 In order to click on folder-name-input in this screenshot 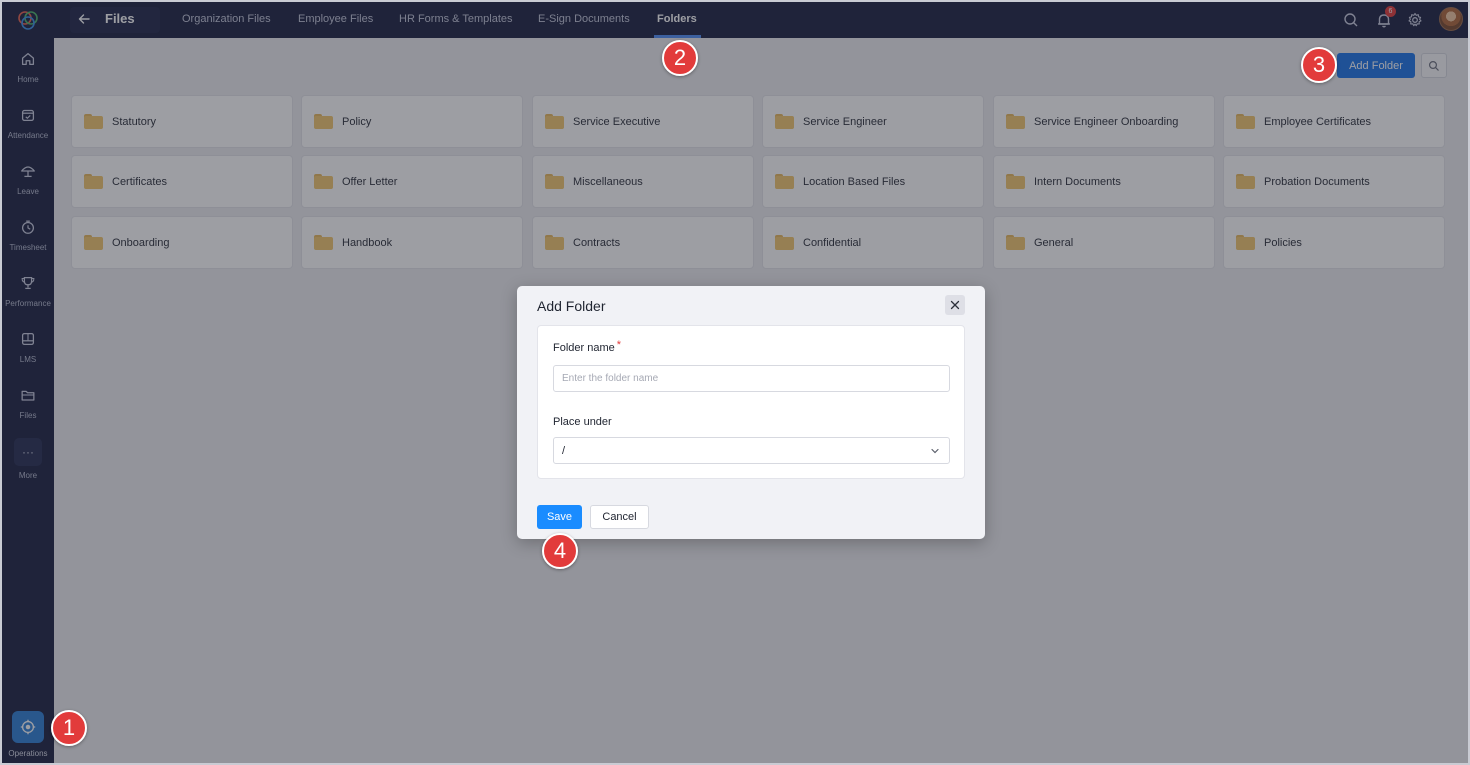, I will do `click(751, 378)`.